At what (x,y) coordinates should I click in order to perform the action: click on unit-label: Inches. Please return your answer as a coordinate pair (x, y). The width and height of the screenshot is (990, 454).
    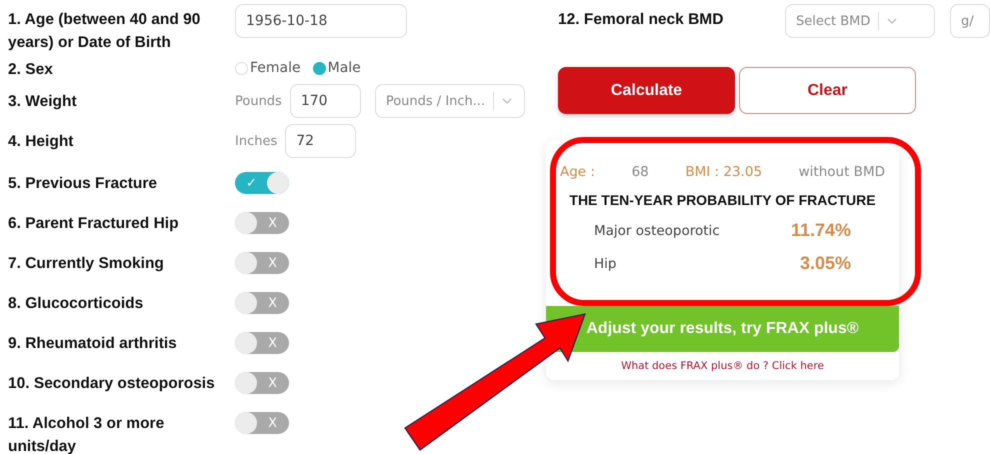
    Looking at the image, I should click on (256, 141).